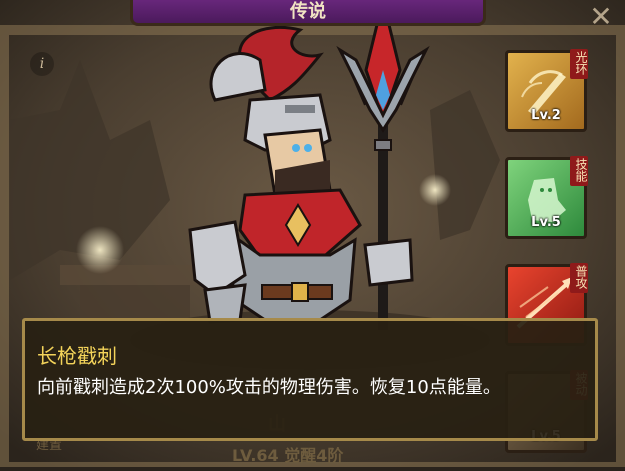 This screenshot has height=471, width=625. Describe the element at coordinates (546, 115) in the screenshot. I see `skill-level: Lv.2` at that location.